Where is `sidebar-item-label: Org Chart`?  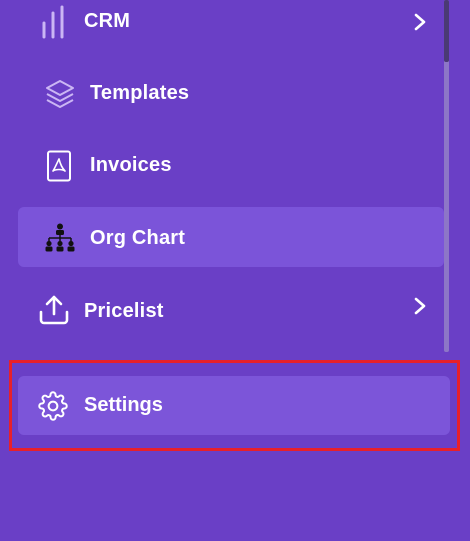 sidebar-item-label: Org Chart is located at coordinates (138, 238).